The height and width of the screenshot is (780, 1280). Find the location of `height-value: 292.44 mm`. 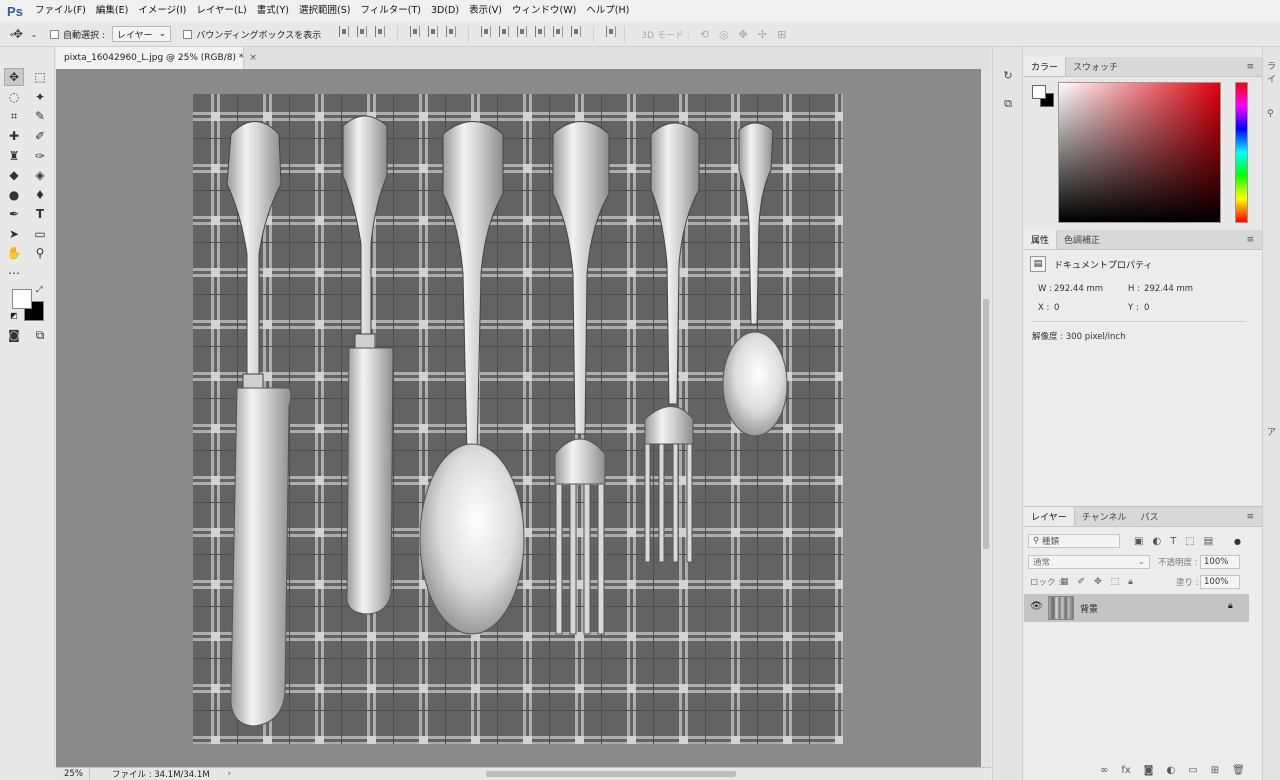

height-value: 292.44 mm is located at coordinates (1168, 289).